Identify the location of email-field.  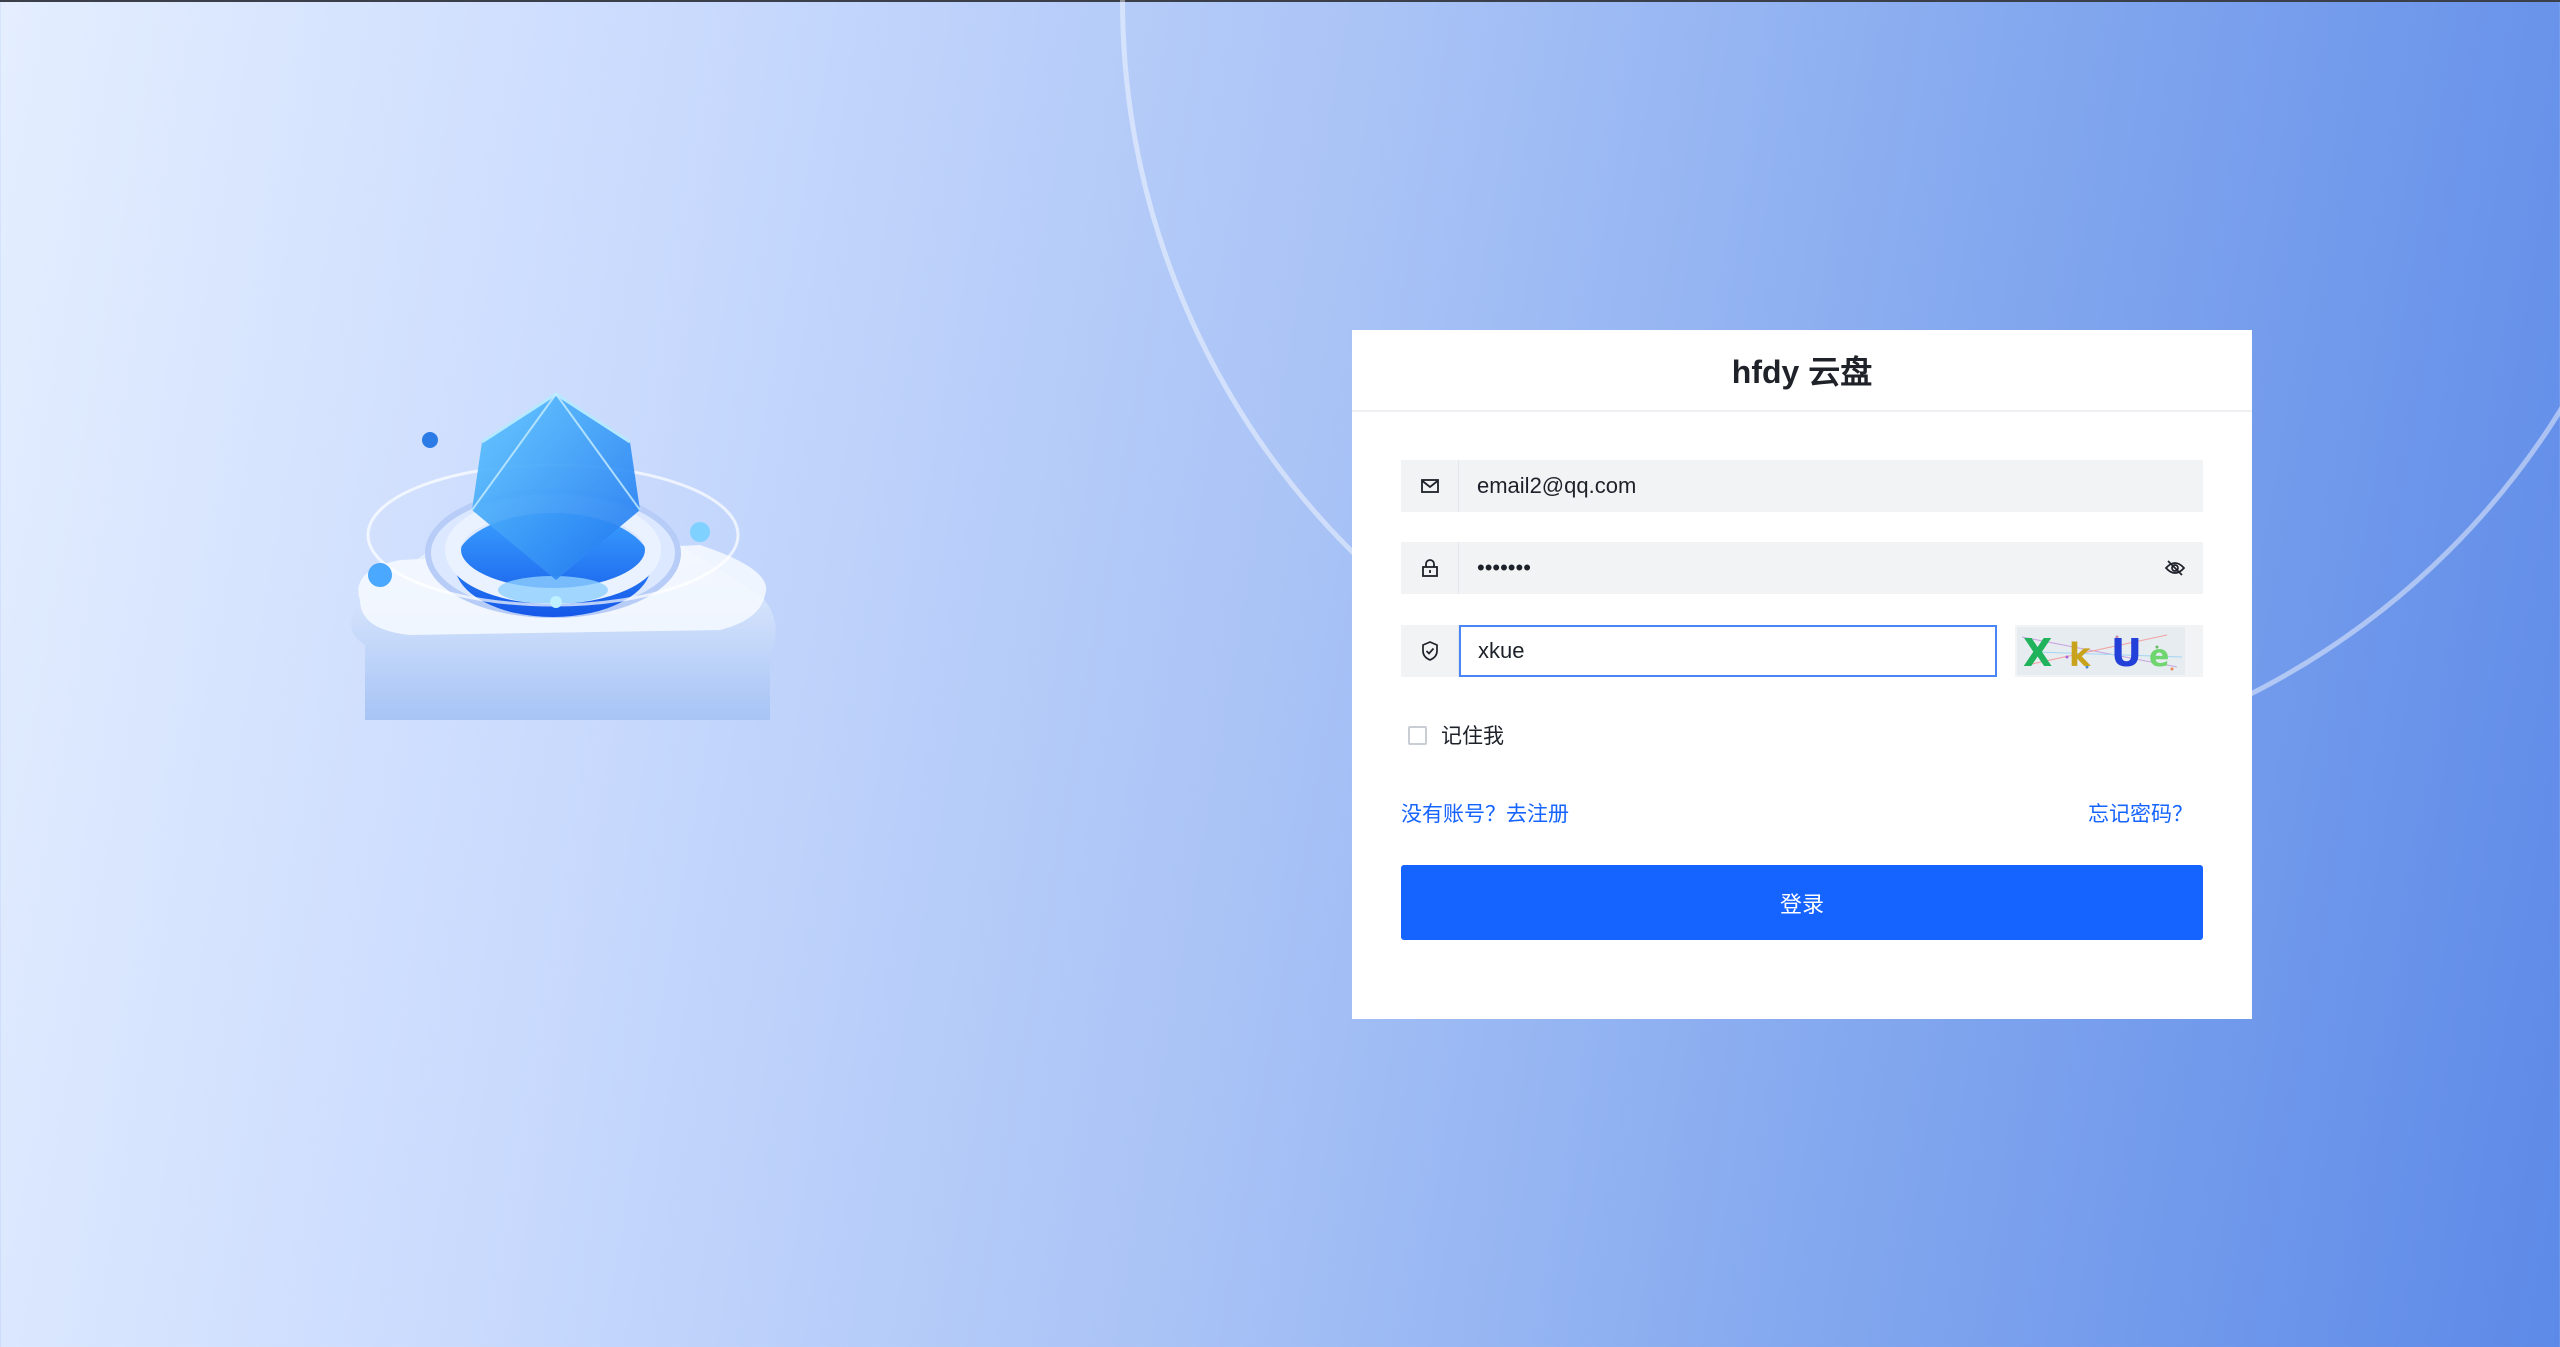
(1802, 486).